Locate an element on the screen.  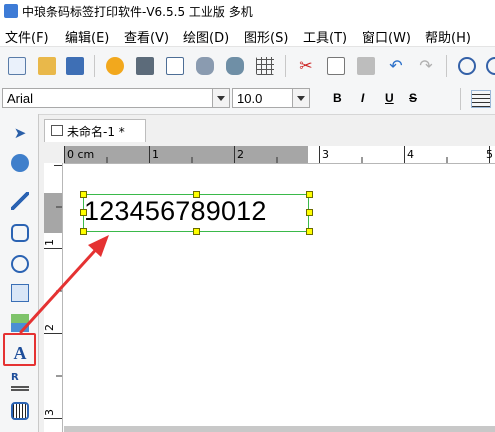
line-tool-icon is located at coordinates (20, 201).